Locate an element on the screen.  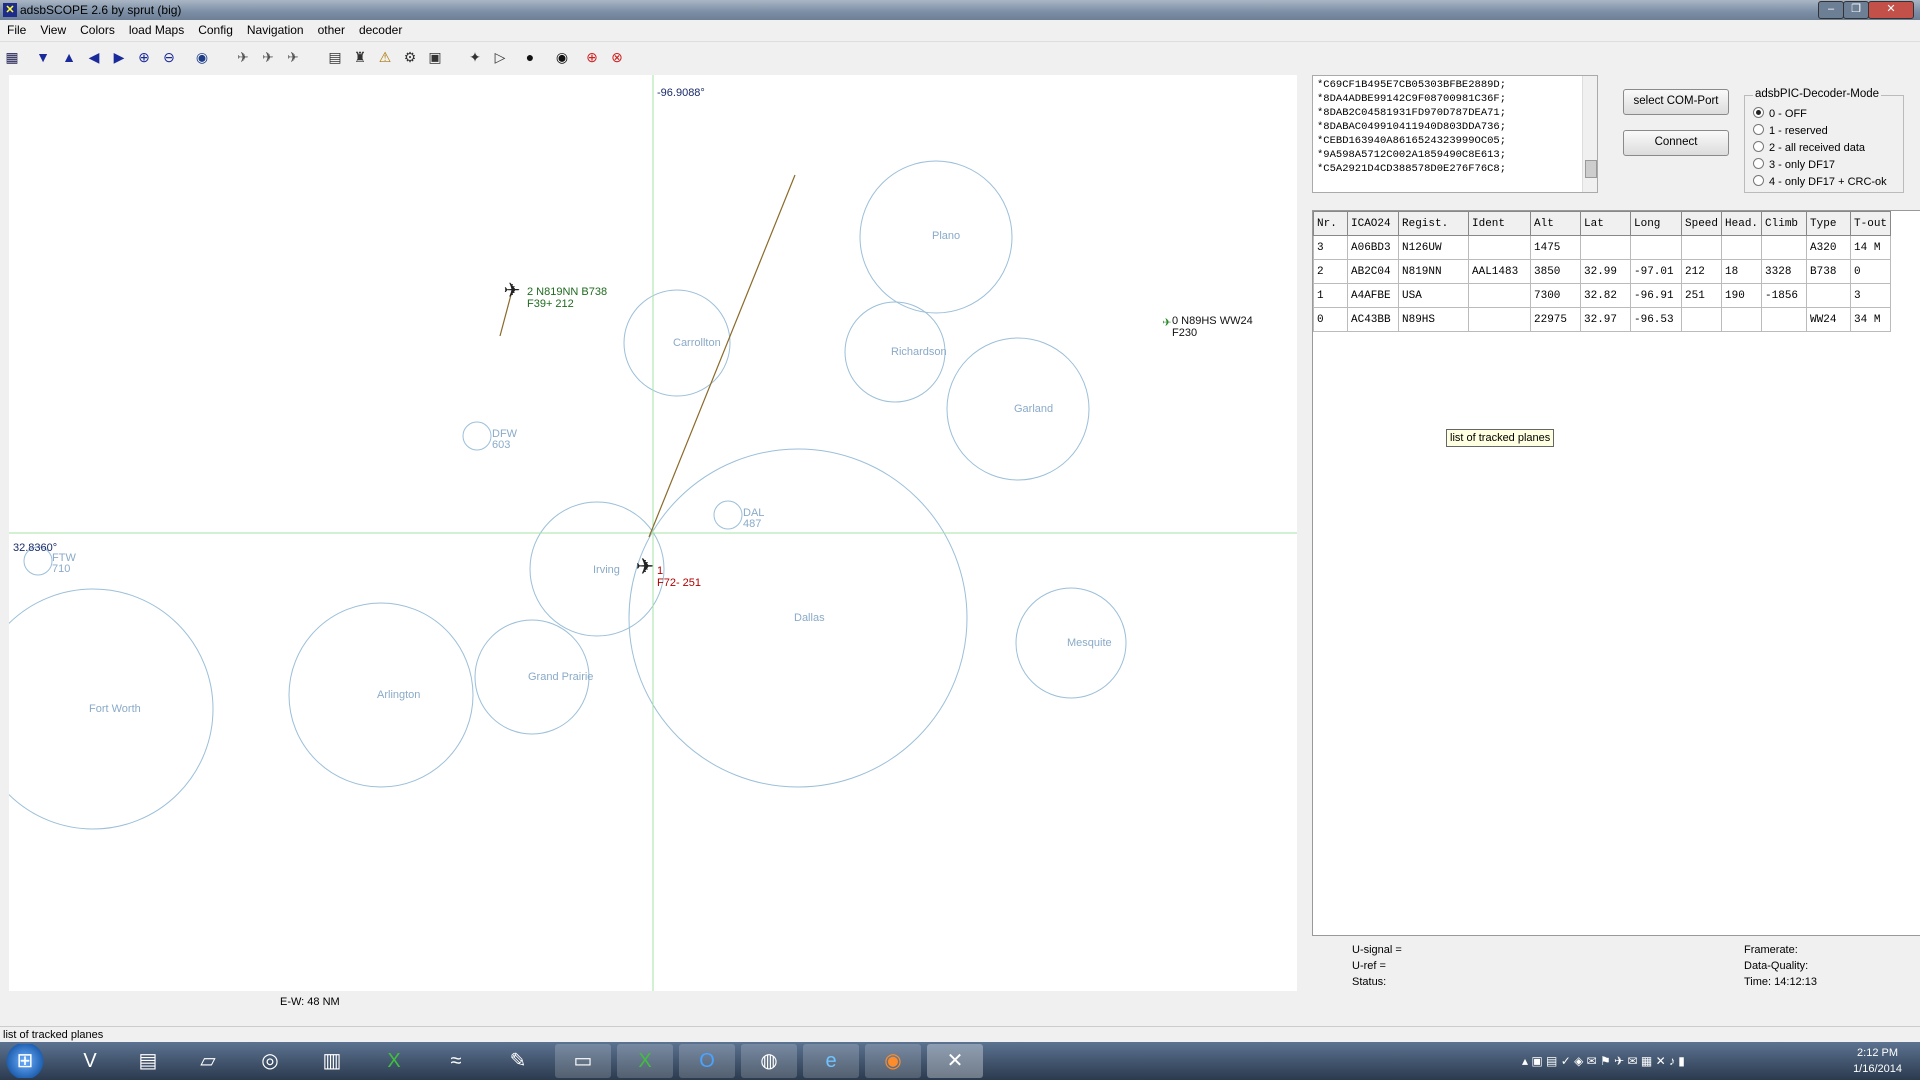
record-icon: ● is located at coordinates (530, 57).